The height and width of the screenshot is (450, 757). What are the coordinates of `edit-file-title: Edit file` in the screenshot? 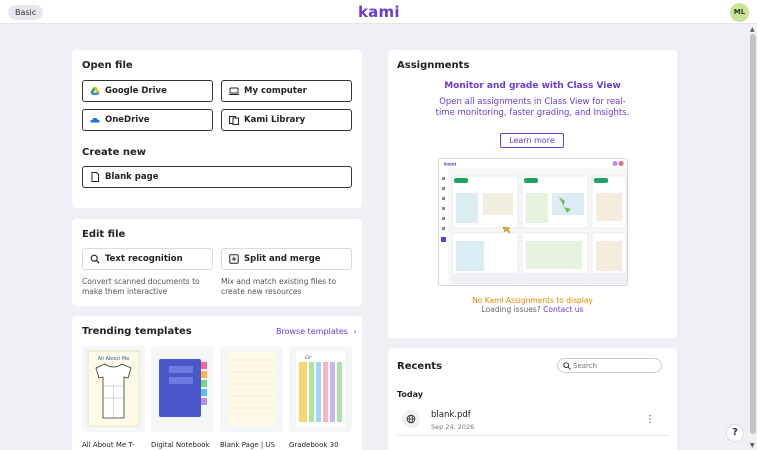 It's located at (104, 234).